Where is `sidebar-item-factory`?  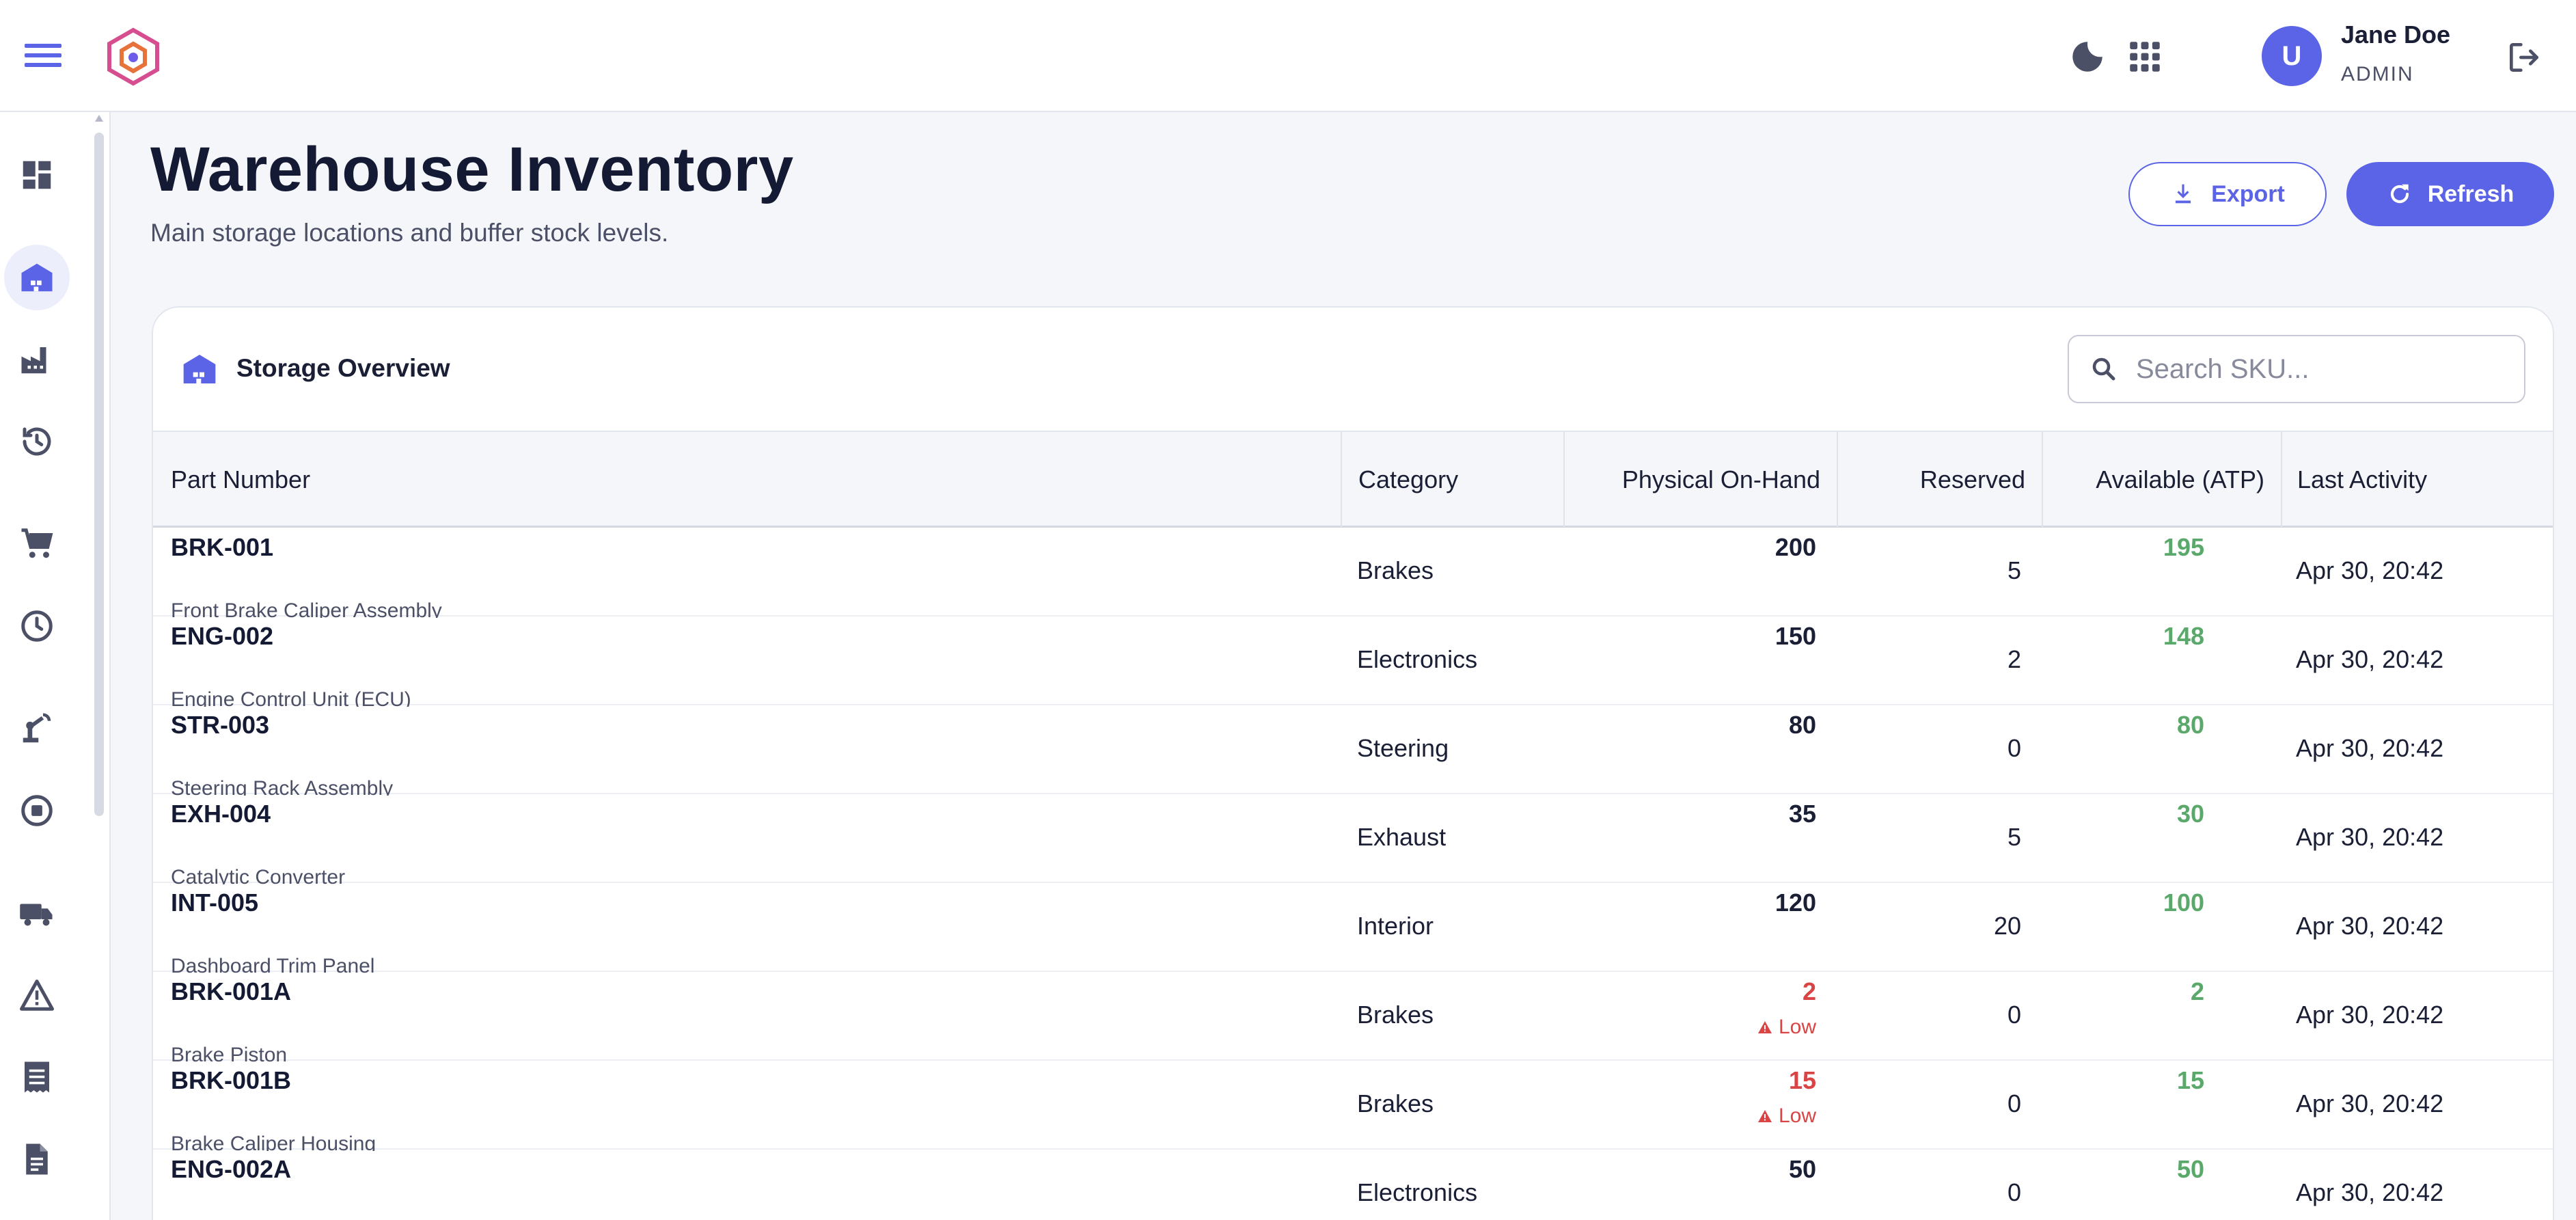 sidebar-item-factory is located at coordinates (37, 359).